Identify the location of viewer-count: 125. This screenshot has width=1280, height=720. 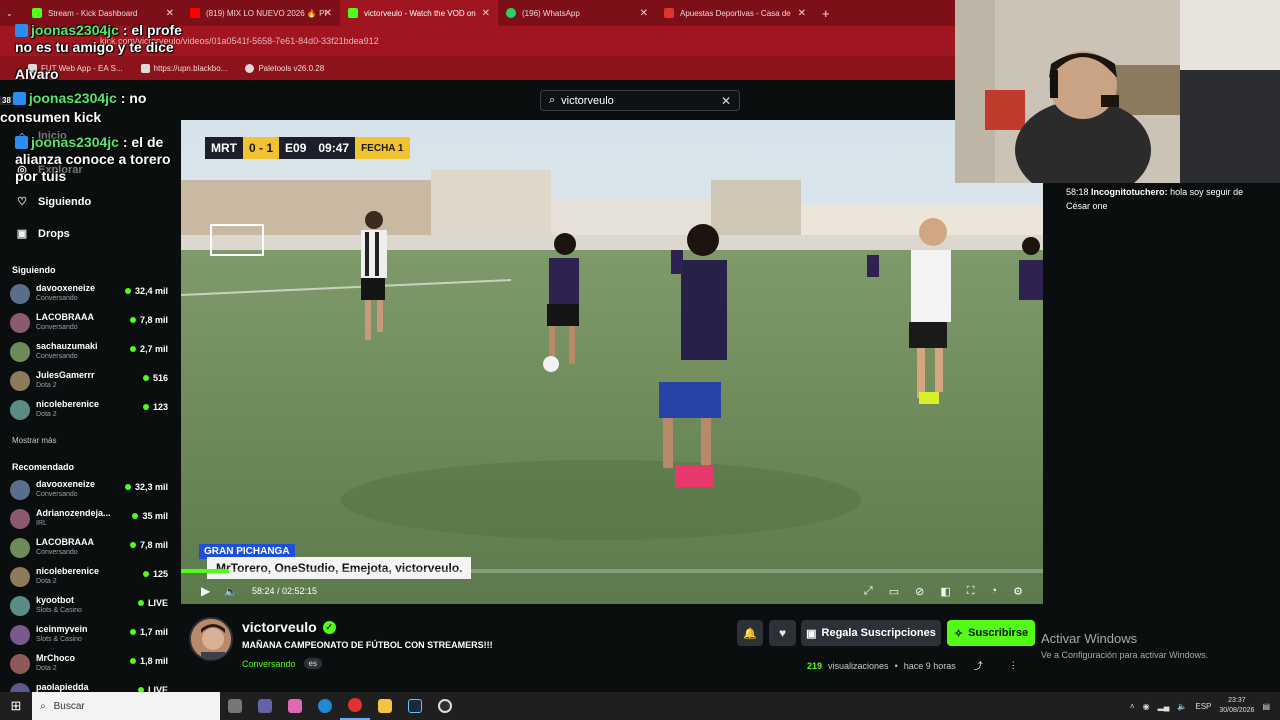
(155, 574).